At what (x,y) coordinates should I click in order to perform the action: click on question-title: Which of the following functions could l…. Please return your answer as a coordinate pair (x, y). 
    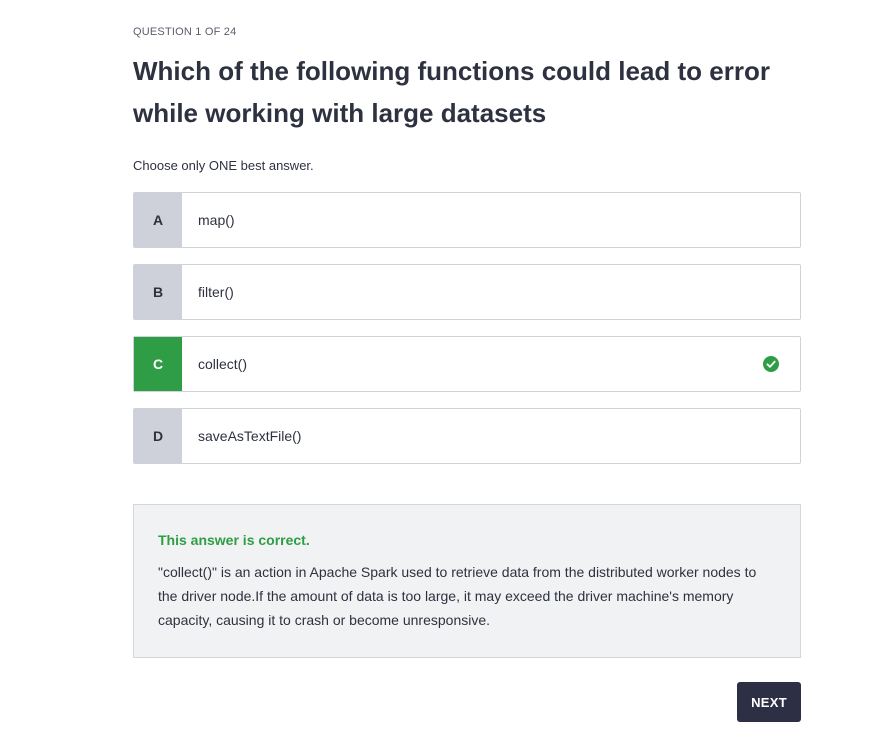
    Looking at the image, I should click on (451, 92).